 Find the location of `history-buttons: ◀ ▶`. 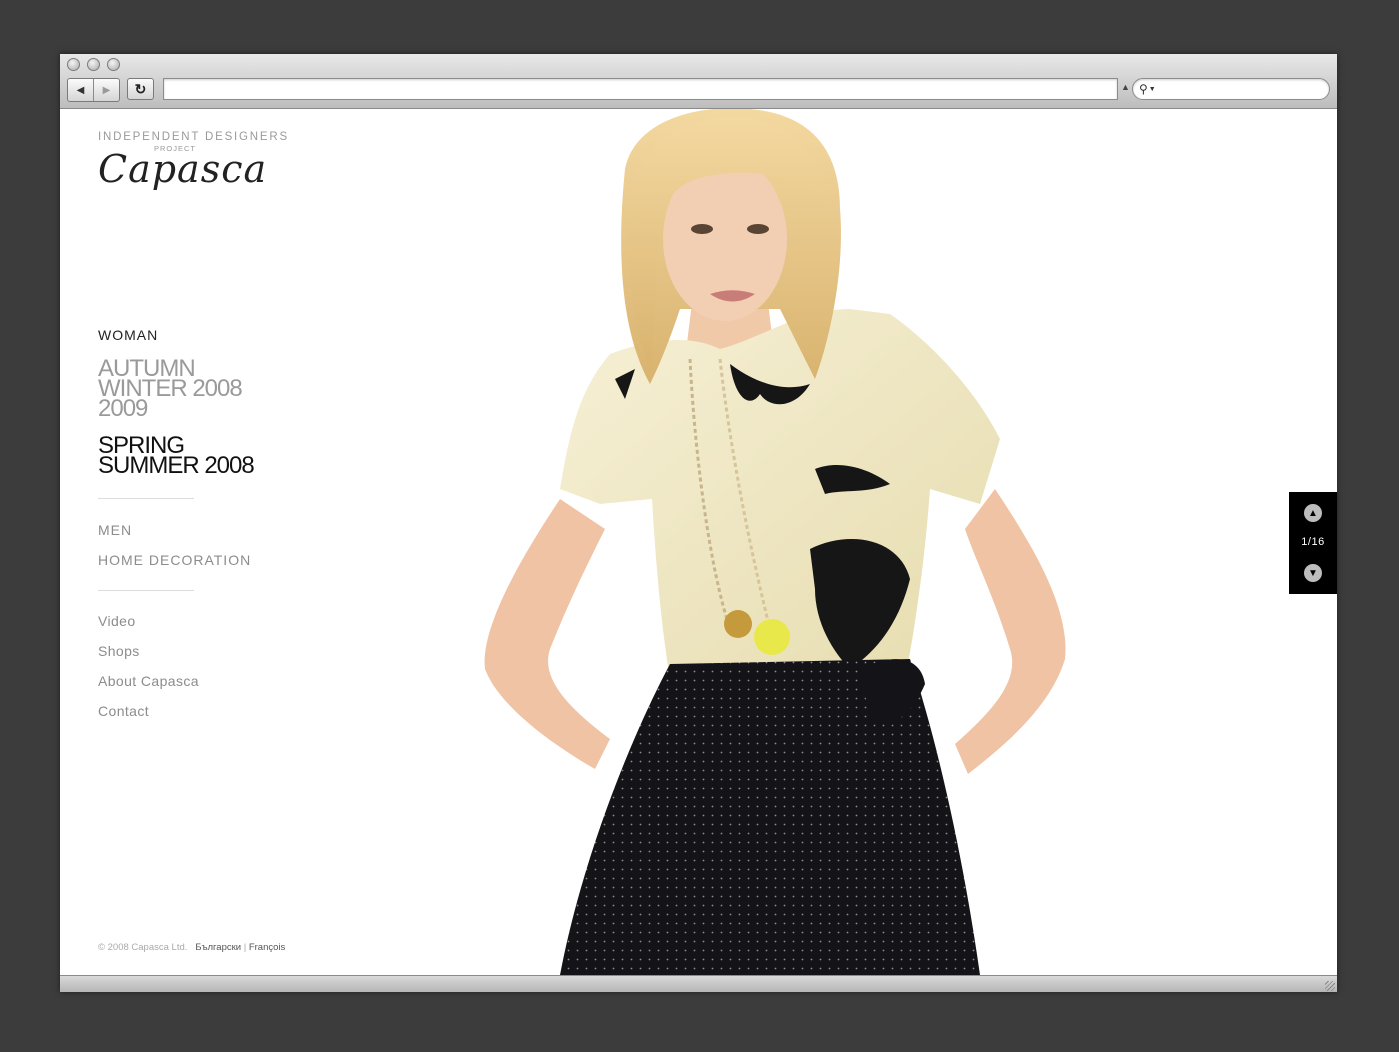

history-buttons: ◀ ▶ is located at coordinates (93, 90).